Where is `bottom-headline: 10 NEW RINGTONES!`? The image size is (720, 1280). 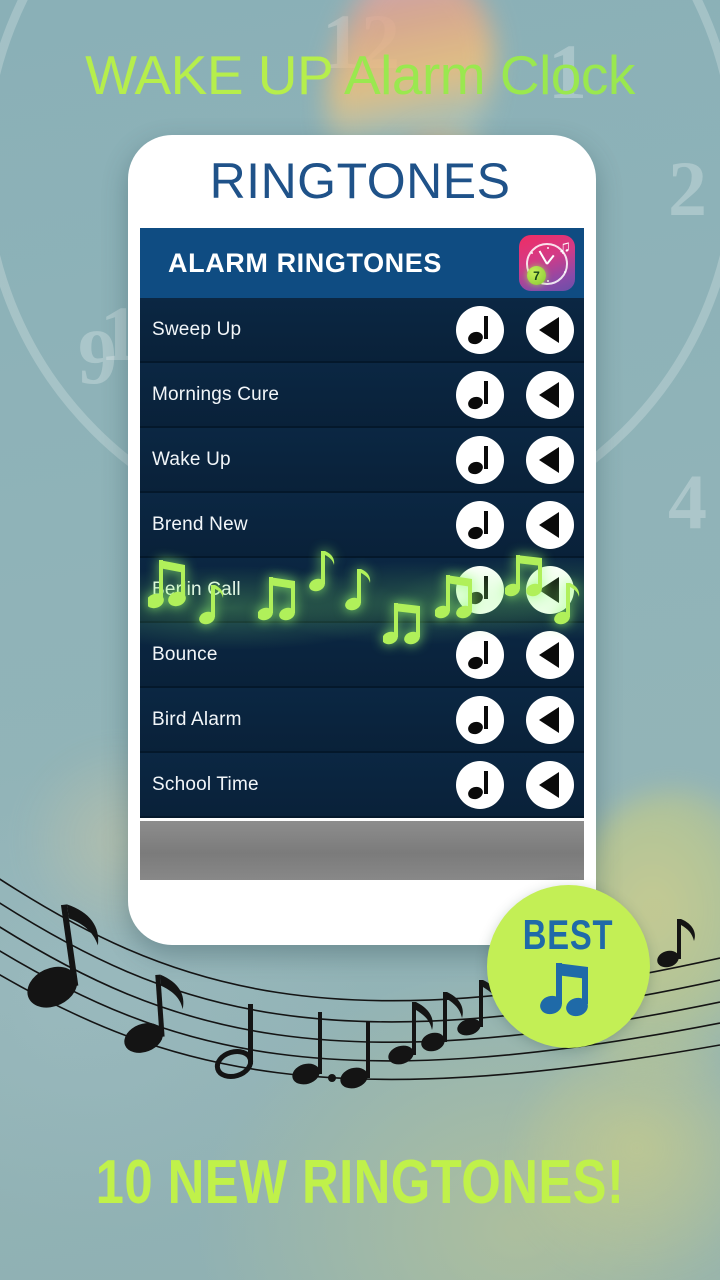
bottom-headline: 10 NEW RINGTONES! is located at coordinates (360, 1182).